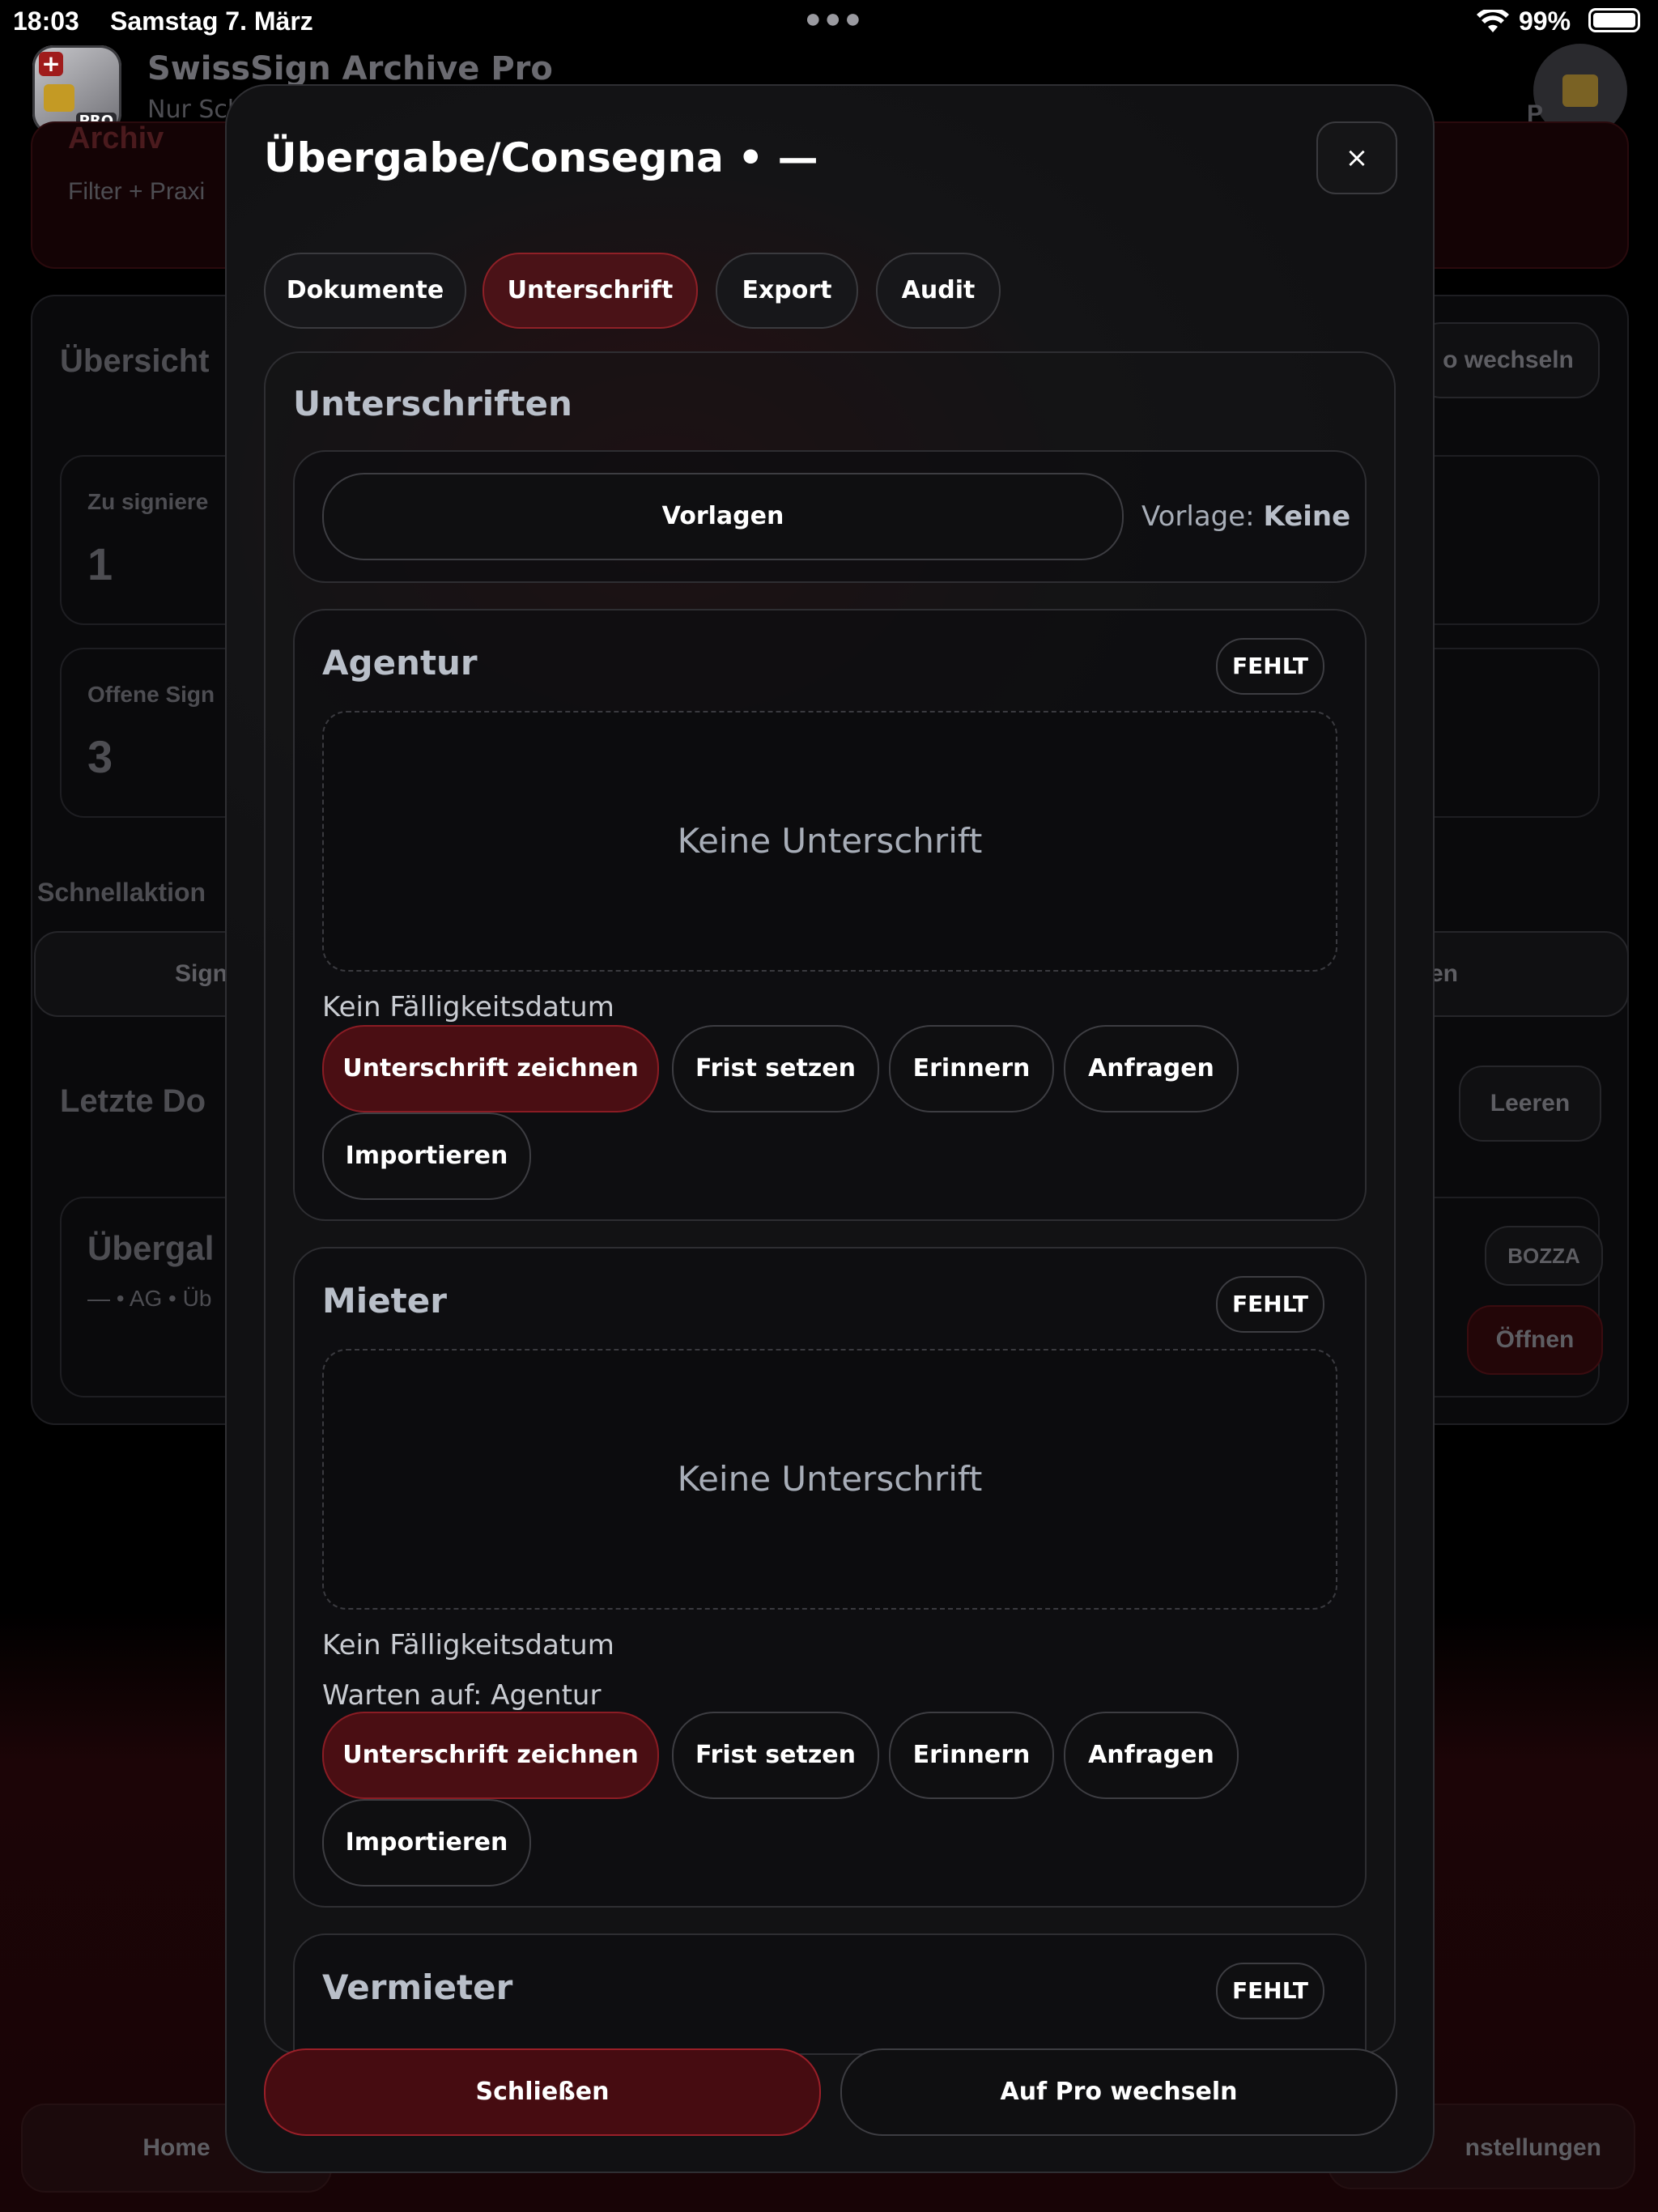 This screenshot has width=1658, height=2212. What do you see at coordinates (590, 291) in the screenshot?
I see `tab-unterschrift: Unterschrift` at bounding box center [590, 291].